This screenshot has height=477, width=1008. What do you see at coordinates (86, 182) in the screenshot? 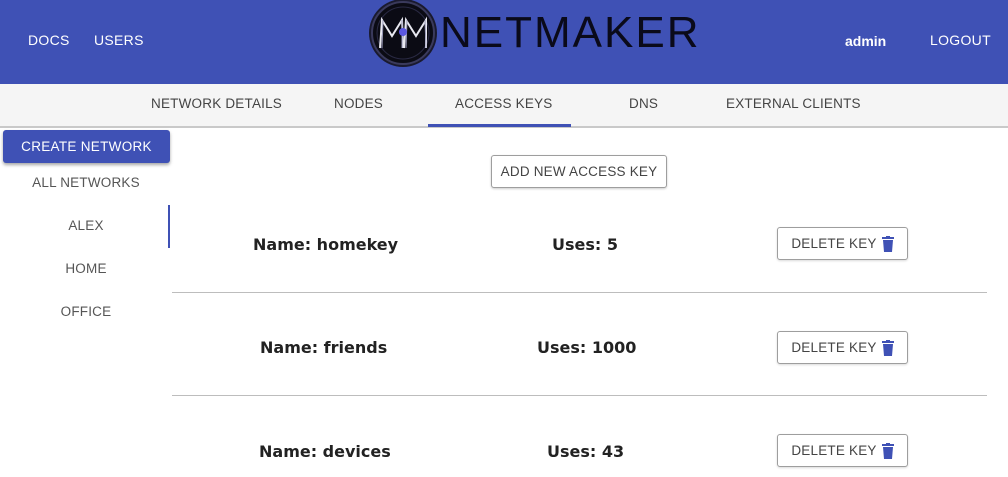
I see `sidebar-item-all-networks: ALL NETWORKS` at bounding box center [86, 182].